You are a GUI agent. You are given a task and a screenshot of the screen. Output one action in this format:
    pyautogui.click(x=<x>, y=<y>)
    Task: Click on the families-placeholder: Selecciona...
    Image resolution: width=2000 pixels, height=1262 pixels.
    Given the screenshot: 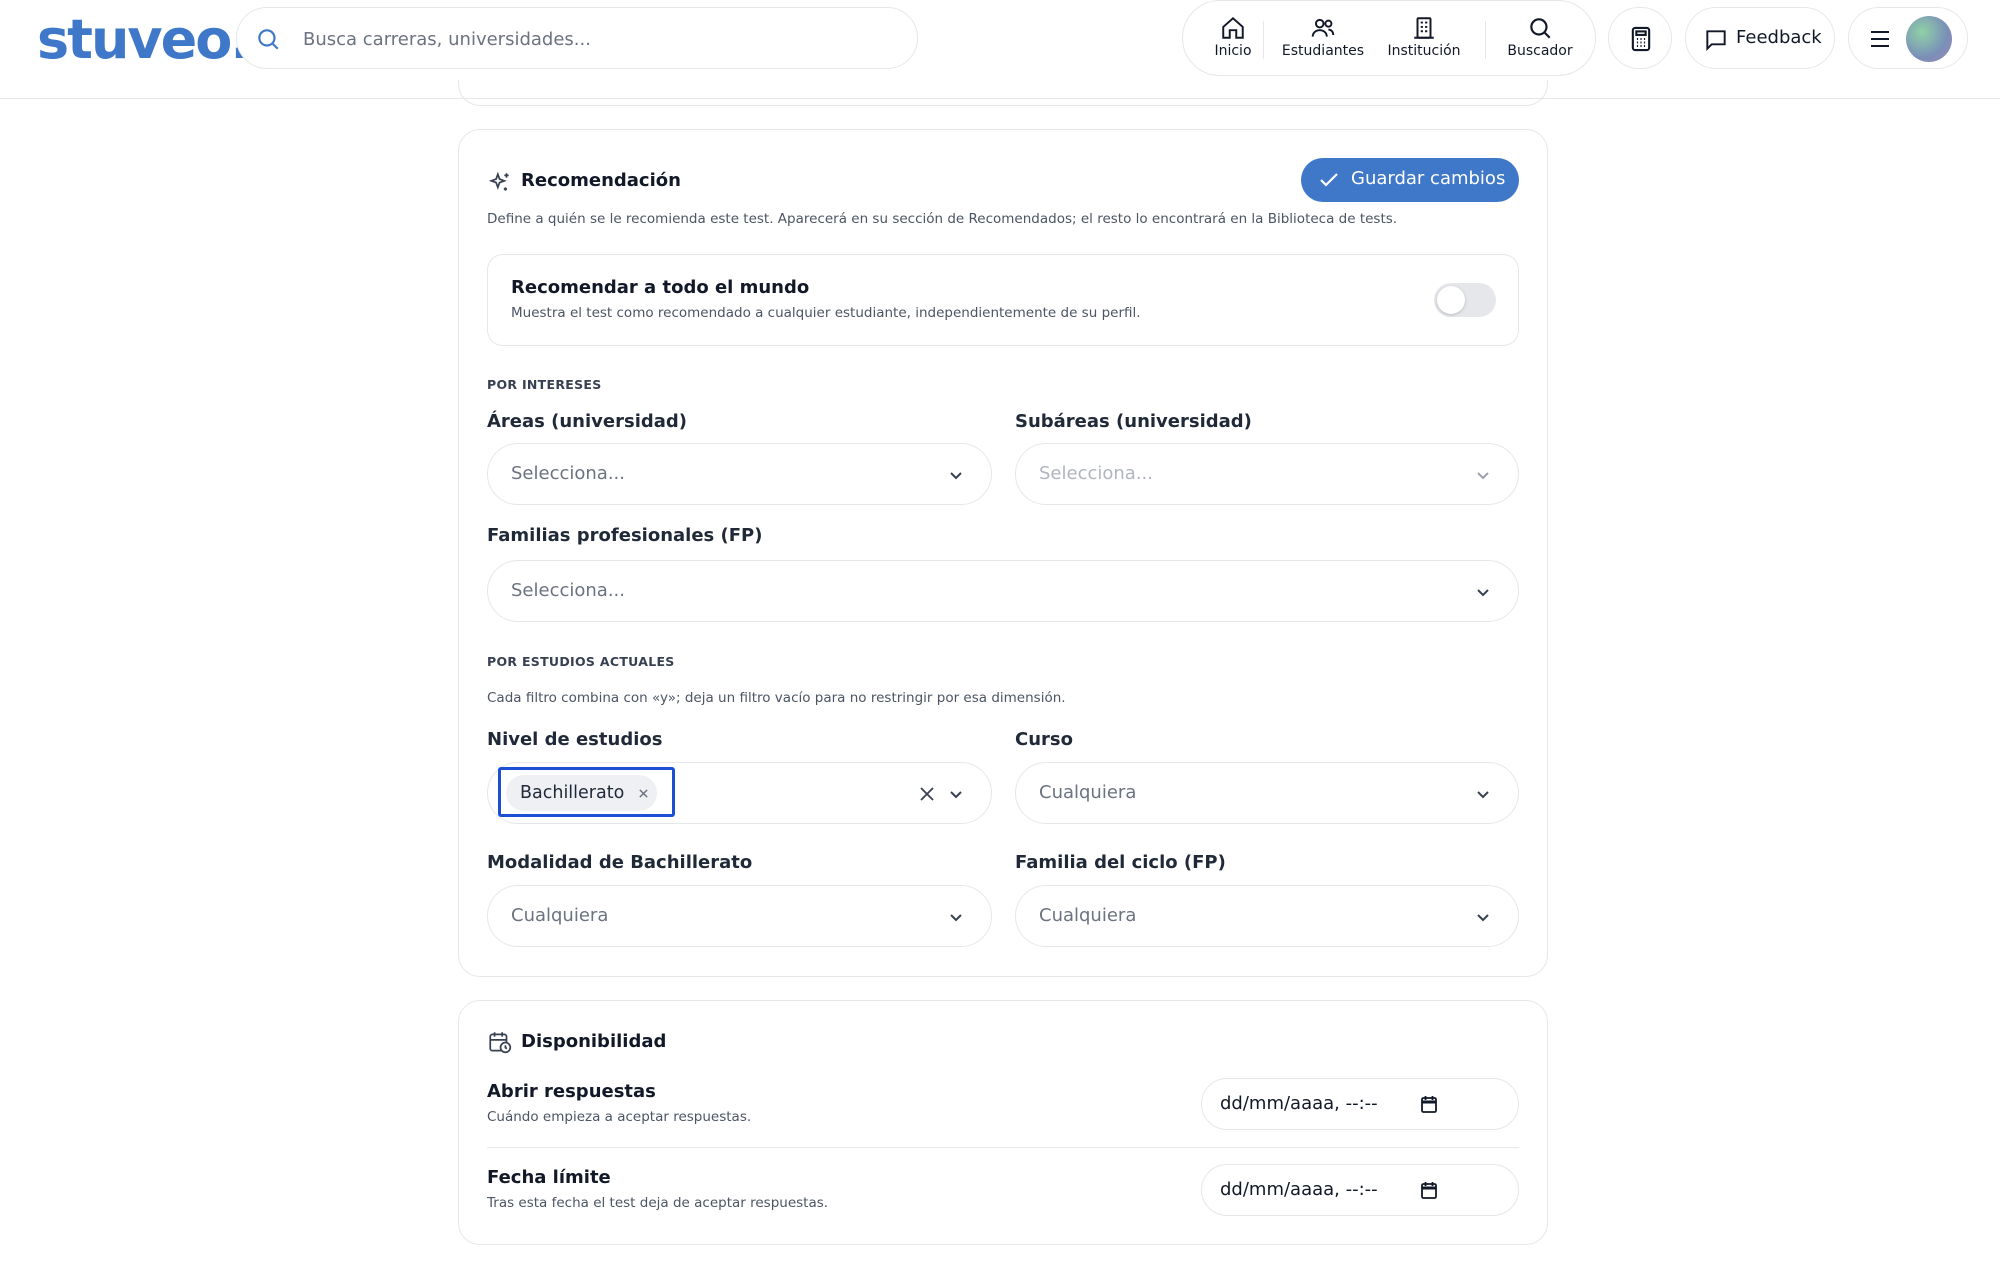 What is the action you would take?
    pyautogui.click(x=568, y=590)
    